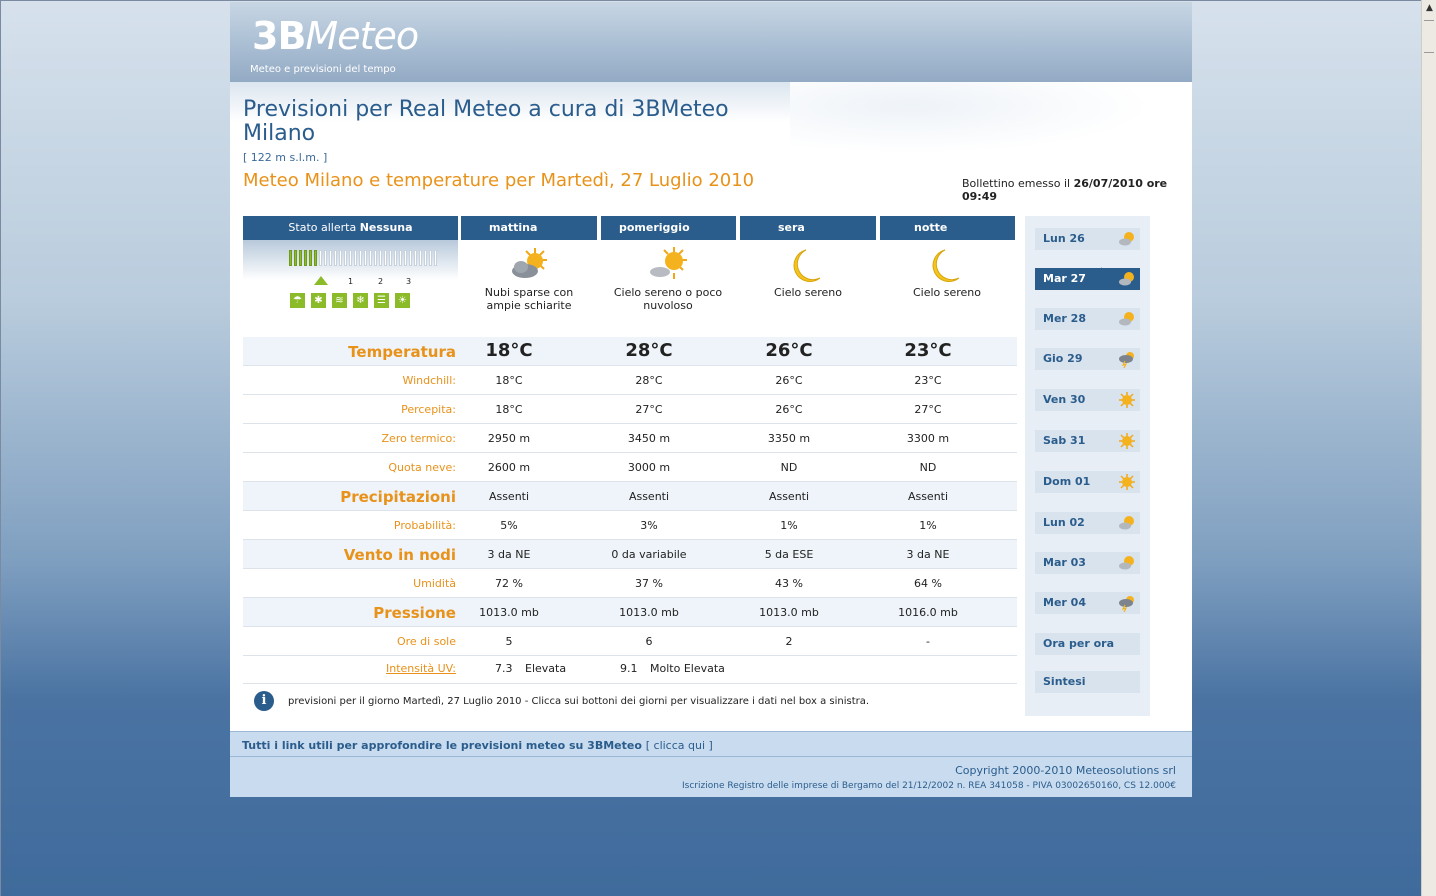  Describe the element at coordinates (649, 525) in the screenshot. I see `row-cell: 3%` at that location.